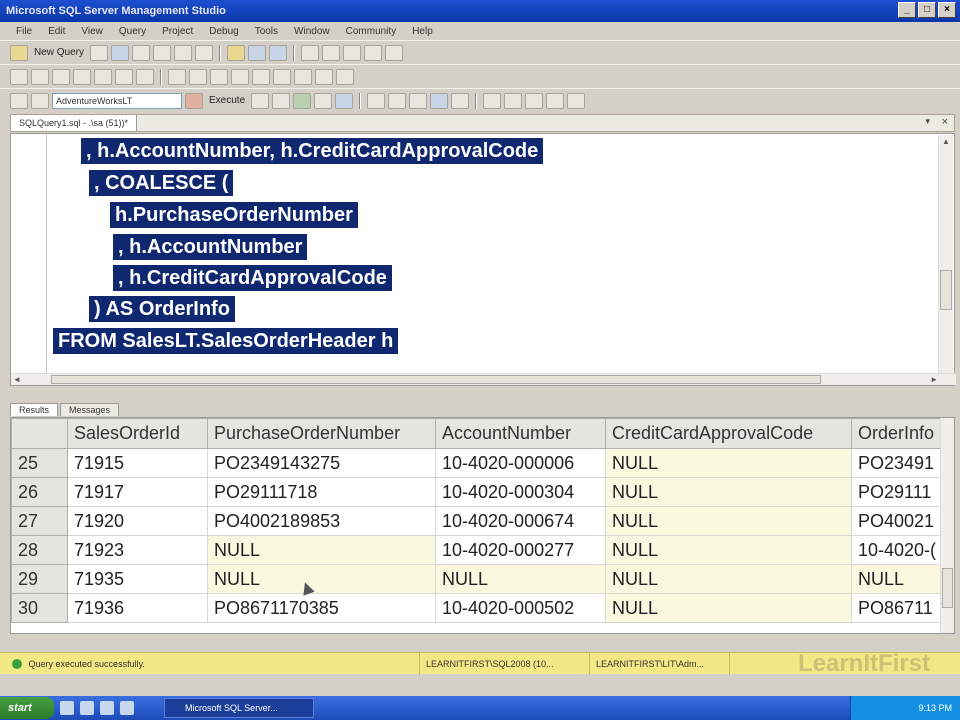  I want to click on client-stats-icon, so click(397, 100).